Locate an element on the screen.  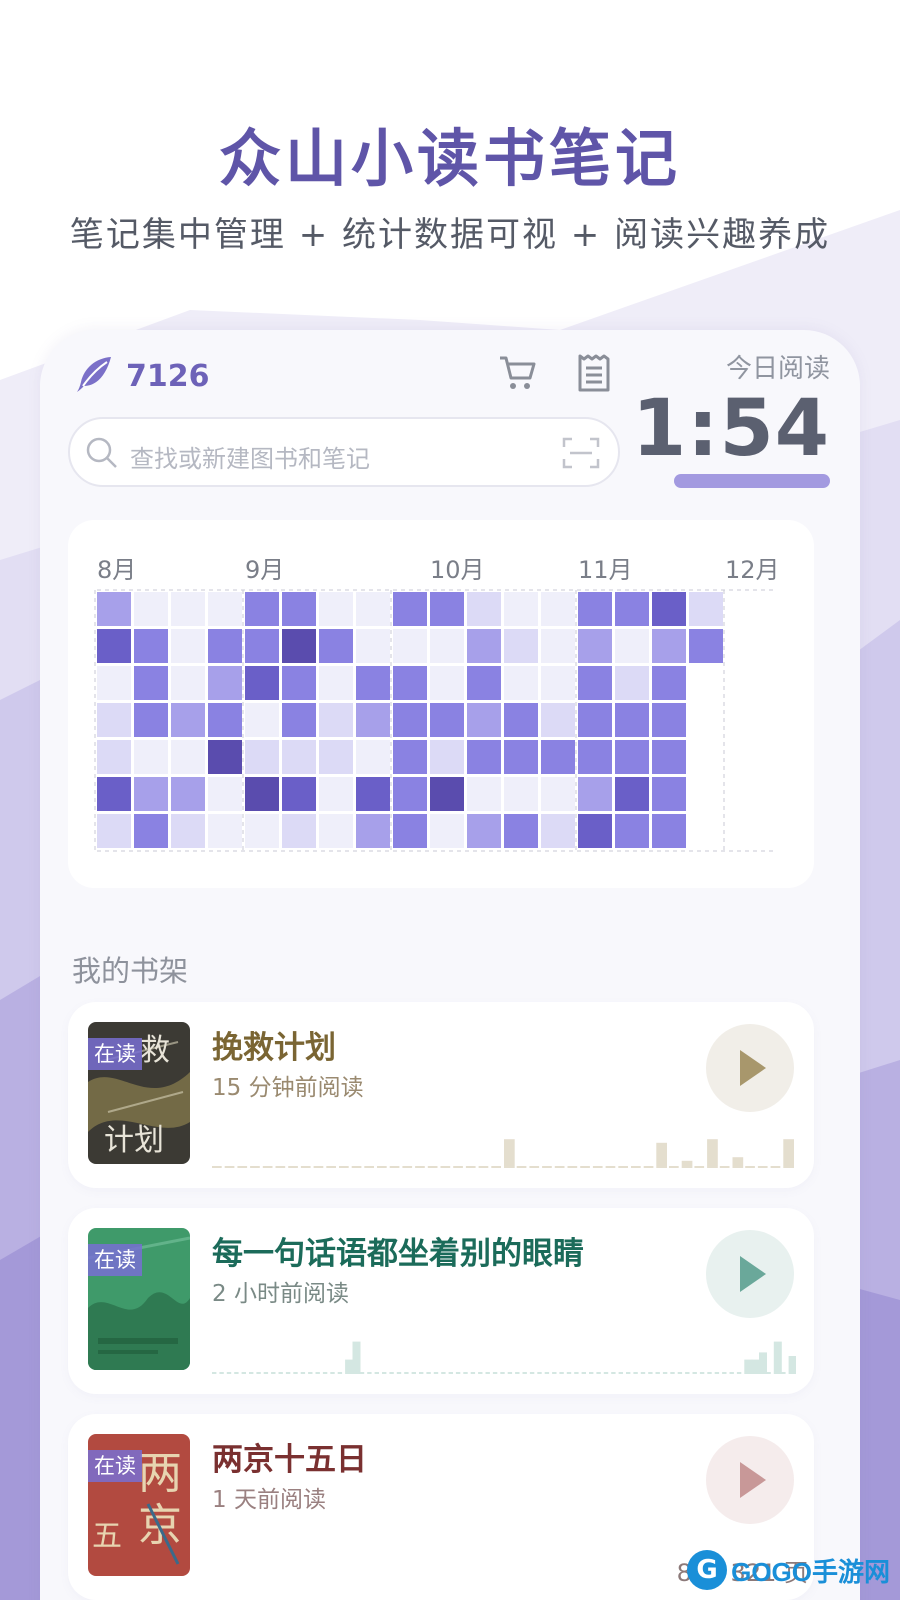
book-card: 在读 每一句话语都坐着别的眼睛 2 小时前阅读 is located at coordinates (441, 1301).